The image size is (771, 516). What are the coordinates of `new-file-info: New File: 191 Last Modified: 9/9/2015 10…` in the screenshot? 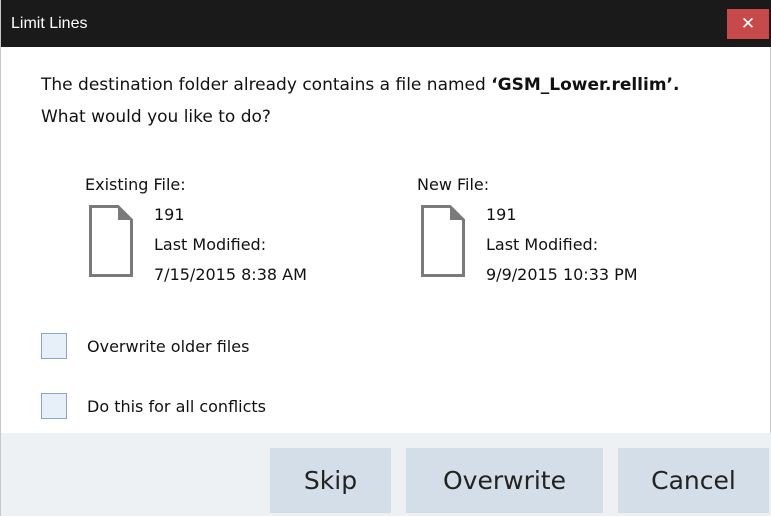 It's located at (527, 229).